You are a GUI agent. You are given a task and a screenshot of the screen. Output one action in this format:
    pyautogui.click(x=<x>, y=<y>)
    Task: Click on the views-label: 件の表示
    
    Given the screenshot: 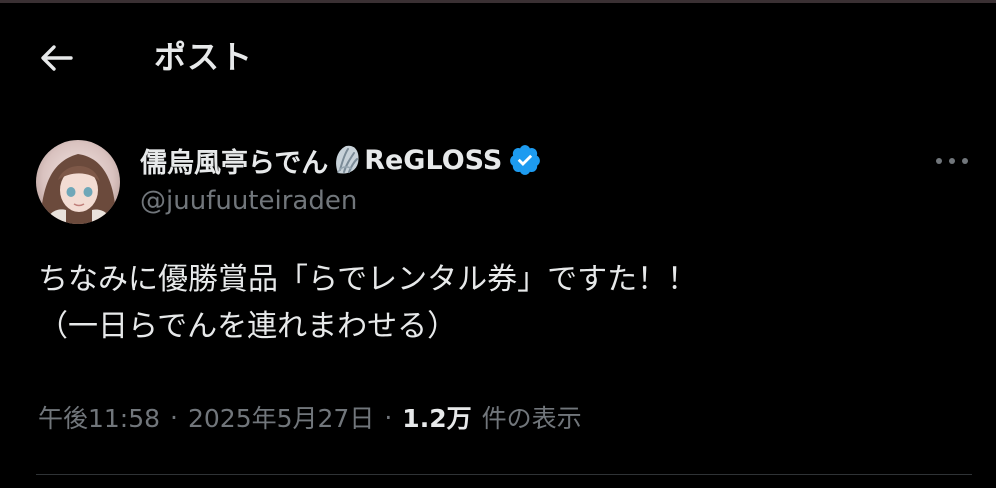 What is the action you would take?
    pyautogui.click(x=532, y=417)
    